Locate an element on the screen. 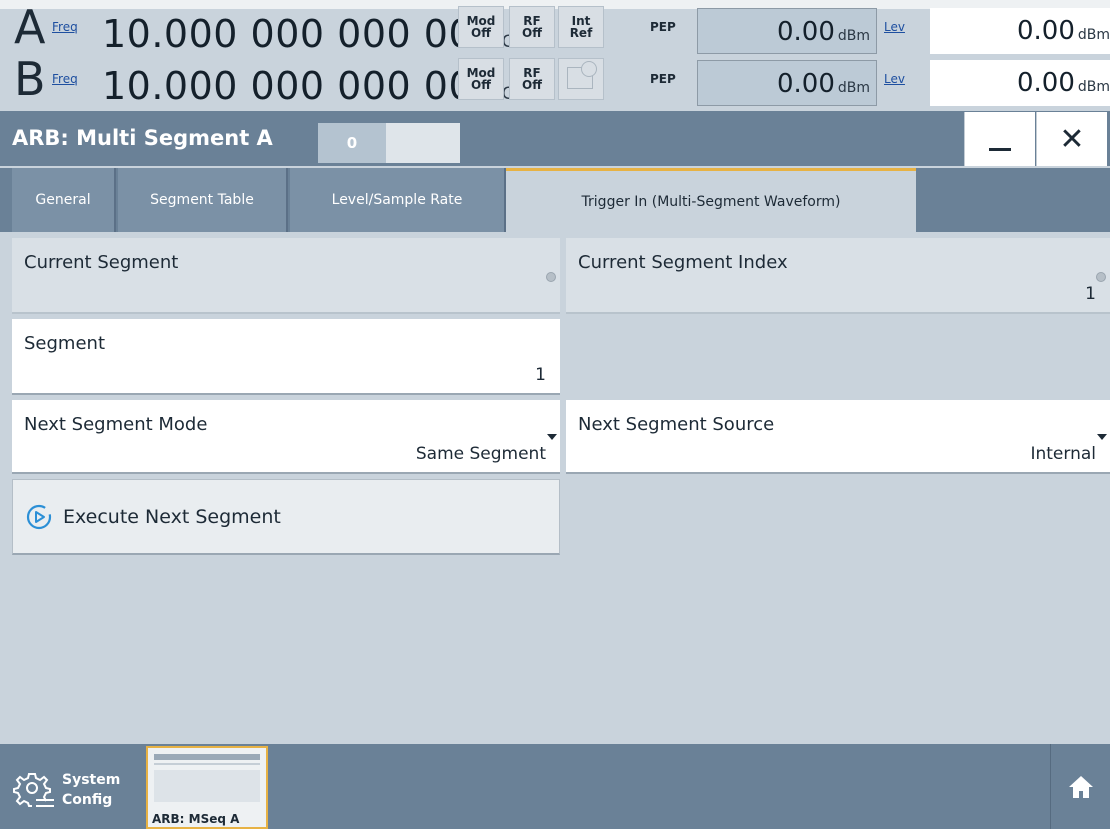  minimize-icon is located at coordinates (1000, 149).